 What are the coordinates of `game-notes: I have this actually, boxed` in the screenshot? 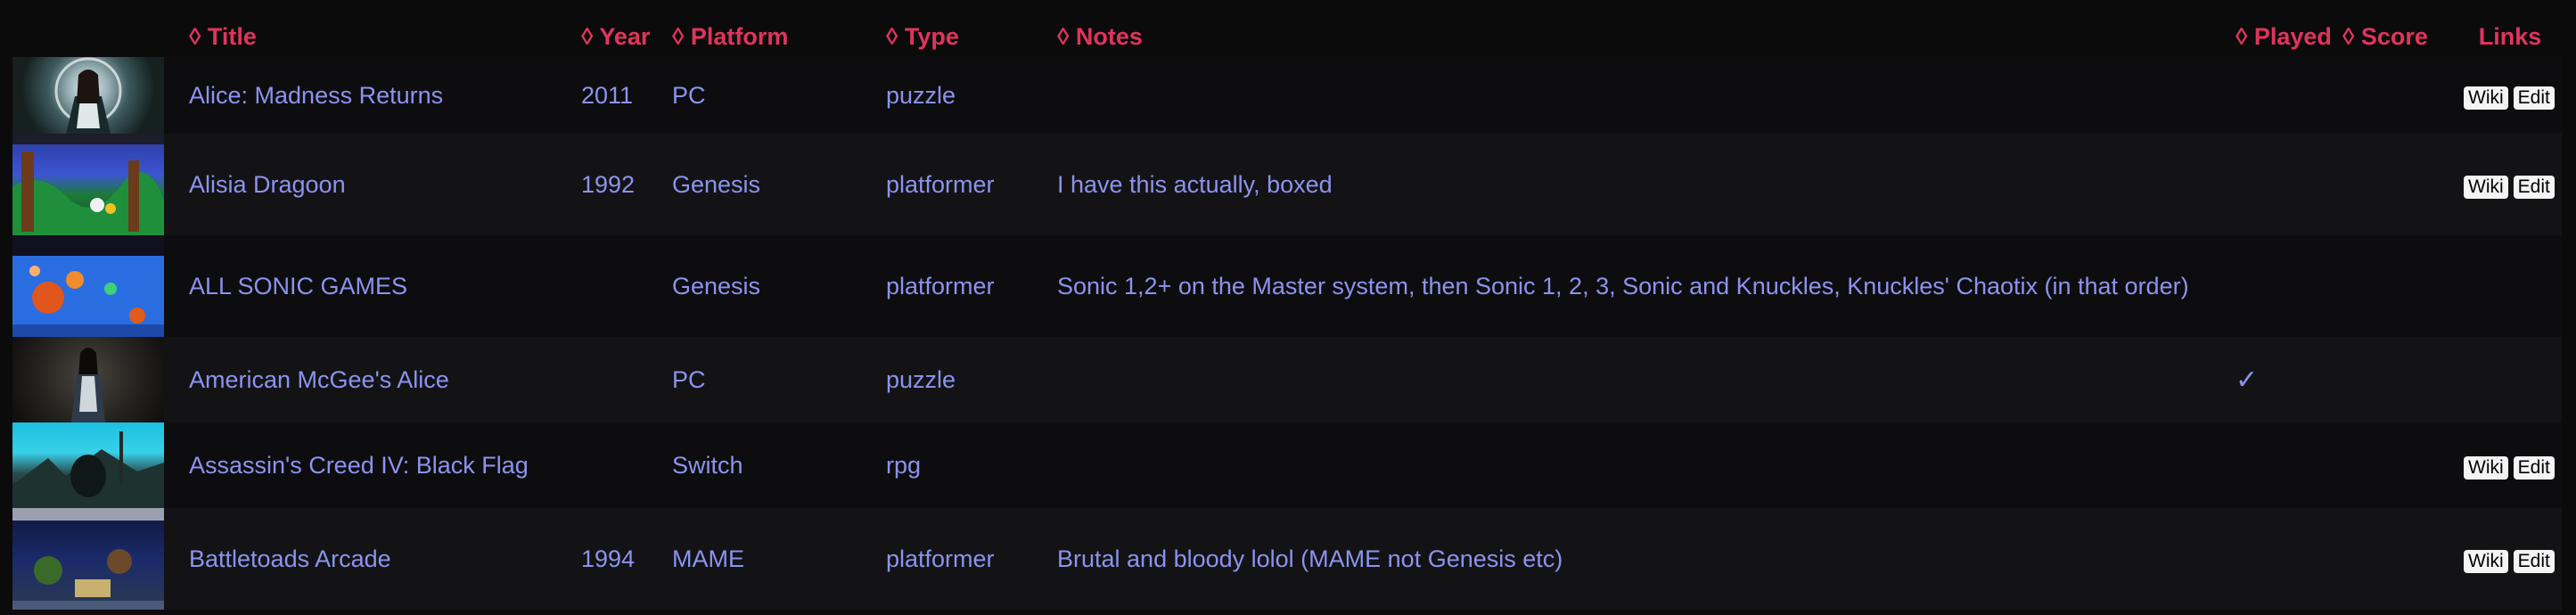 It's located at (1195, 184).